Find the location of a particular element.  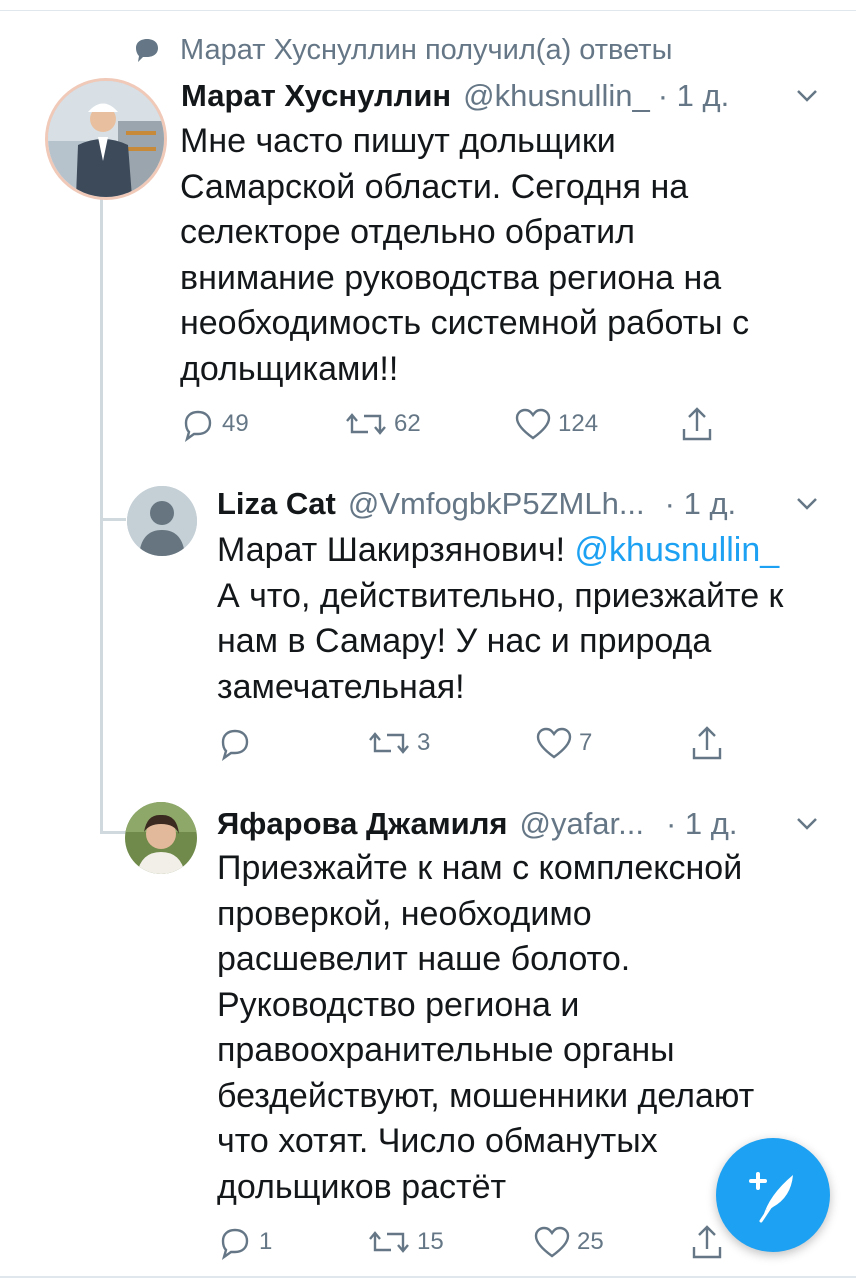

top-divider is located at coordinates (428, 10).